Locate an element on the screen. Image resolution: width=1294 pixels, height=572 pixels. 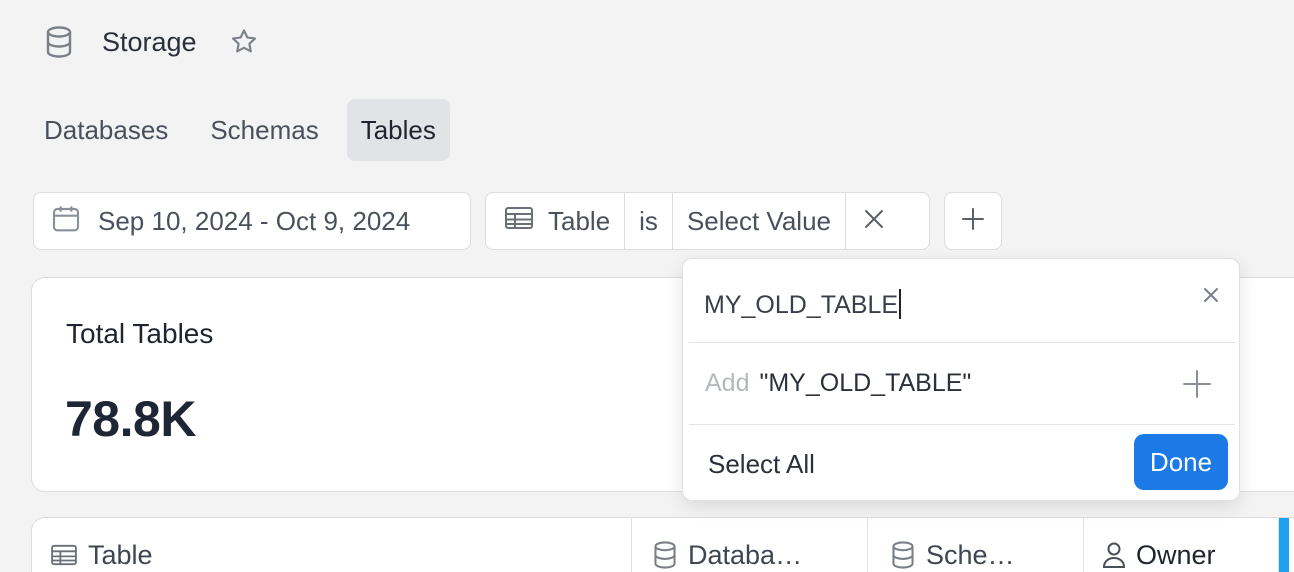
scrollbar-thumb is located at coordinates (1284, 545).